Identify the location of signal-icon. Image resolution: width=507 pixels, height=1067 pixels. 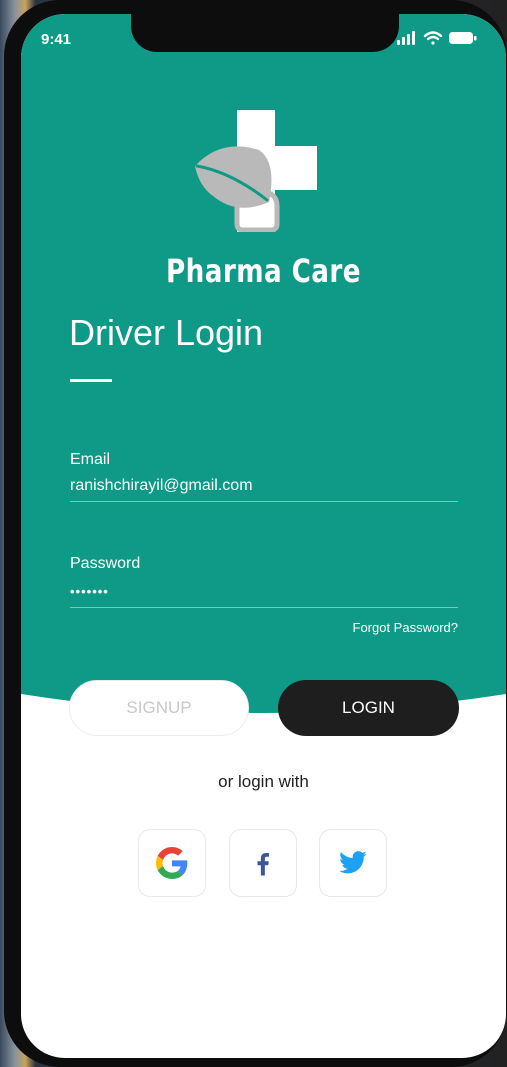
(406, 38).